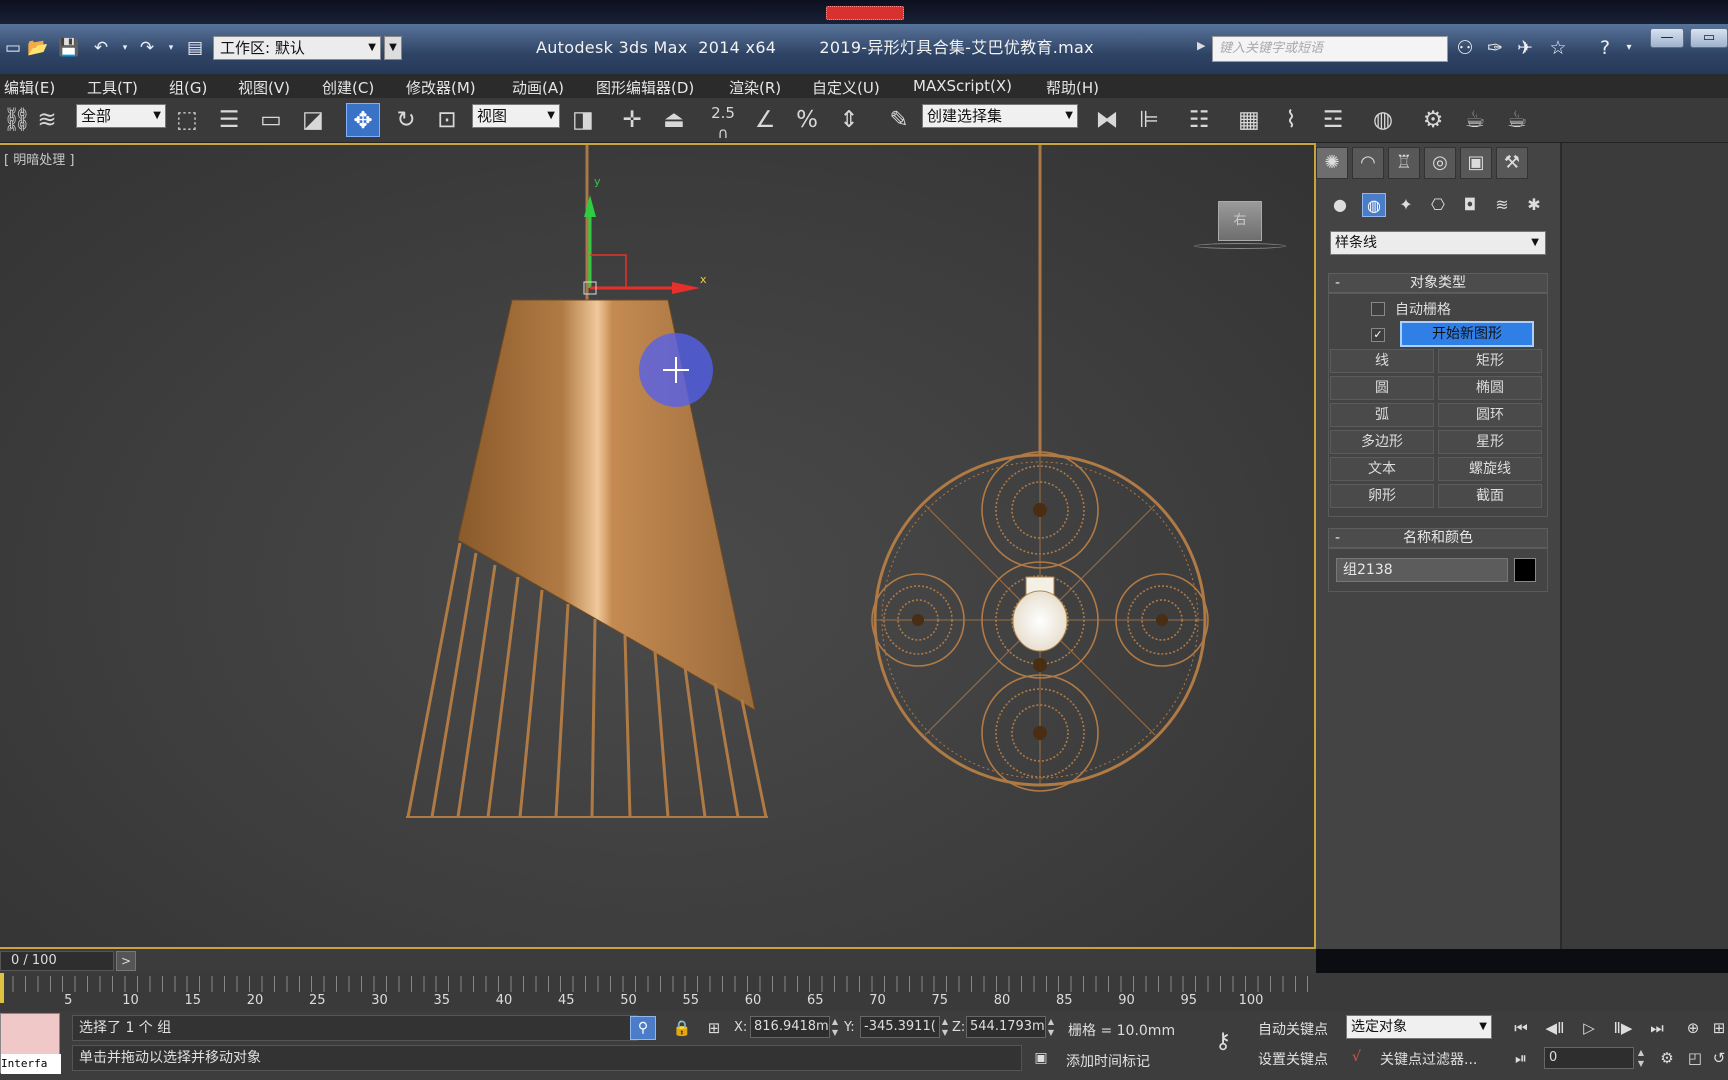 This screenshot has height=1080, width=1728. I want to click on object-category-dropdown: 样条线 ▼, so click(1438, 243).